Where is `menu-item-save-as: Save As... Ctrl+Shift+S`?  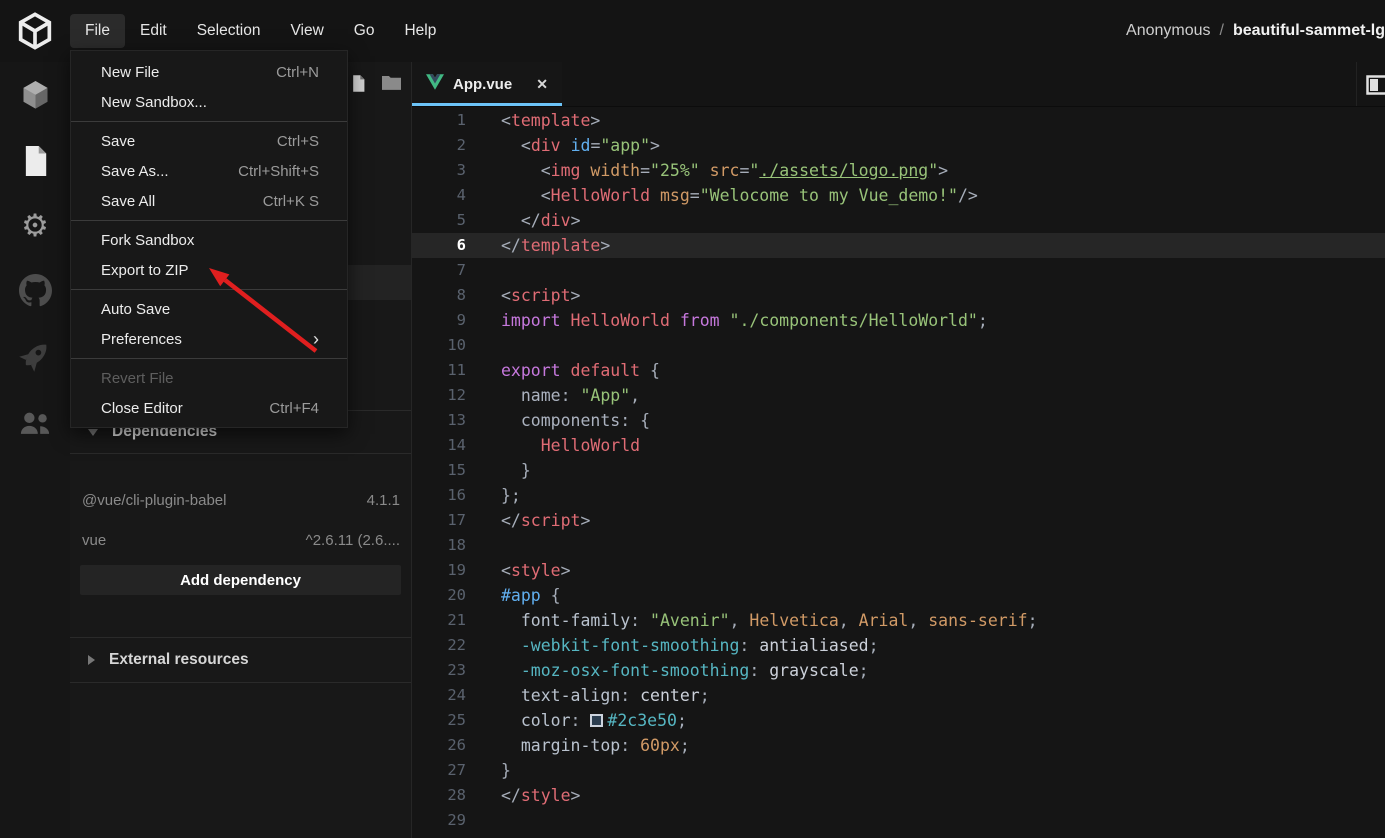
menu-item-save-as: Save As... Ctrl+Shift+S is located at coordinates (209, 171).